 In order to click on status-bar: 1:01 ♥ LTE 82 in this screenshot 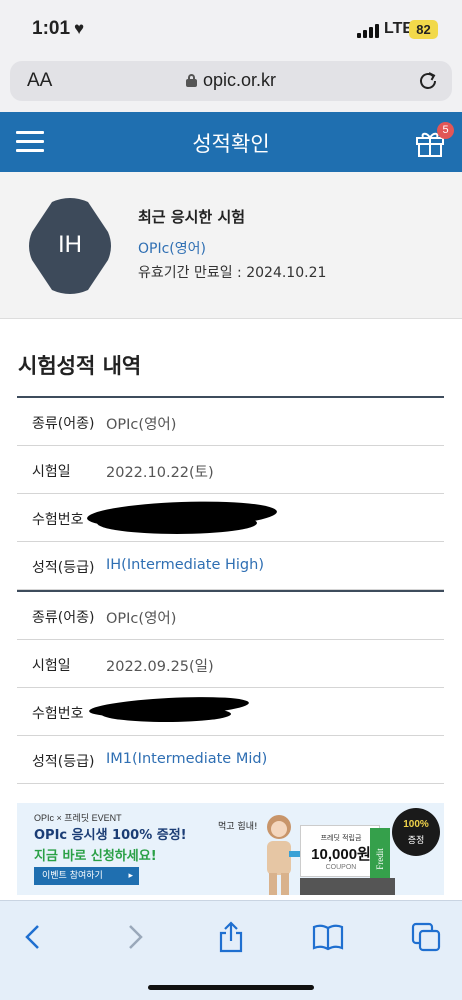, I will do `click(231, 29)`.